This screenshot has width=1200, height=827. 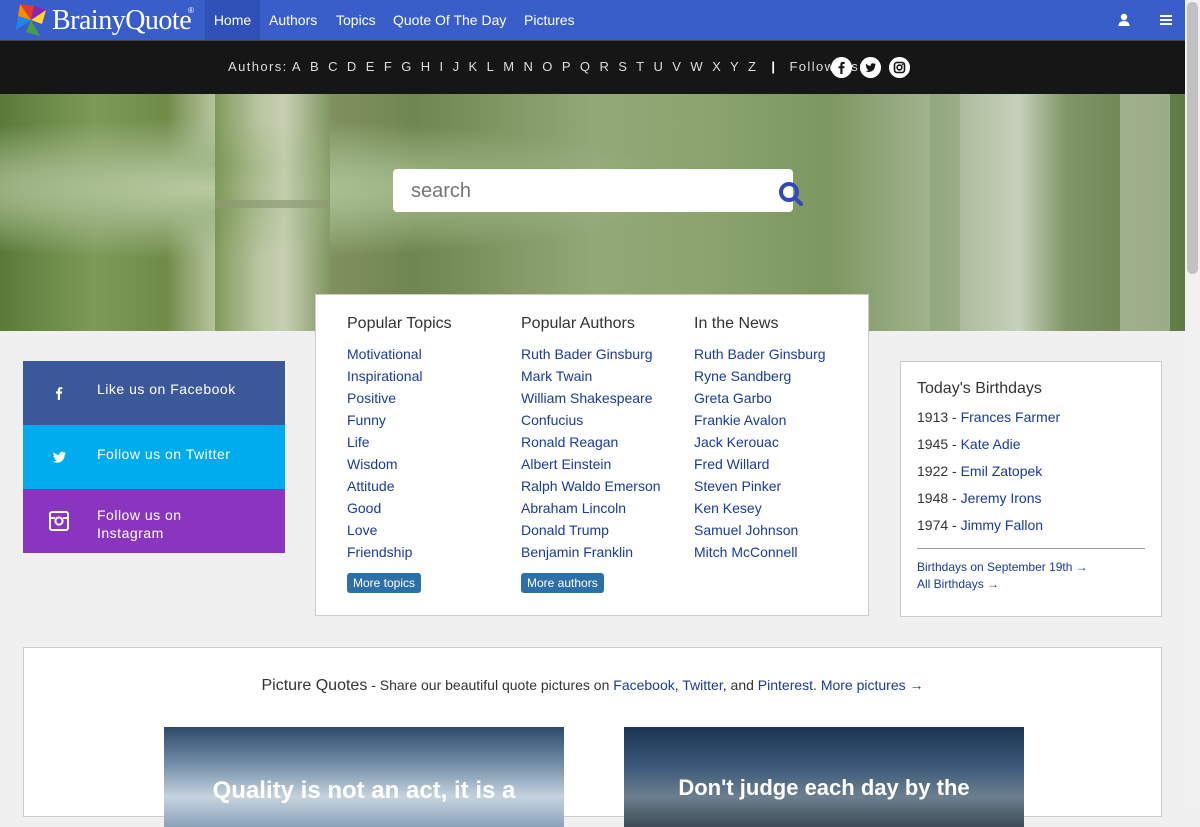 I want to click on author-link: Abraham Lincoln, so click(x=591, y=508).